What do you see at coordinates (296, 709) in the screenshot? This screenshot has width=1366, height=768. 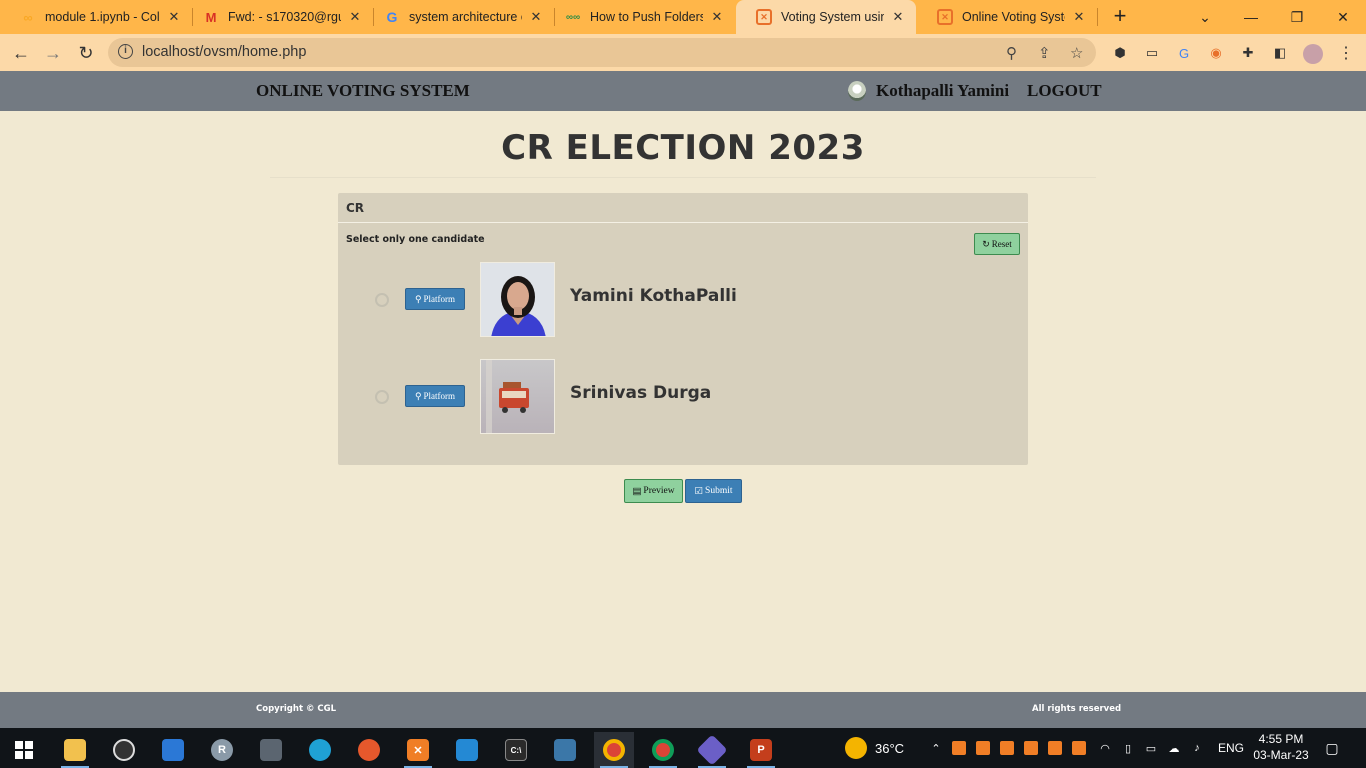 I see `copyright-text: Copyright © CGL` at bounding box center [296, 709].